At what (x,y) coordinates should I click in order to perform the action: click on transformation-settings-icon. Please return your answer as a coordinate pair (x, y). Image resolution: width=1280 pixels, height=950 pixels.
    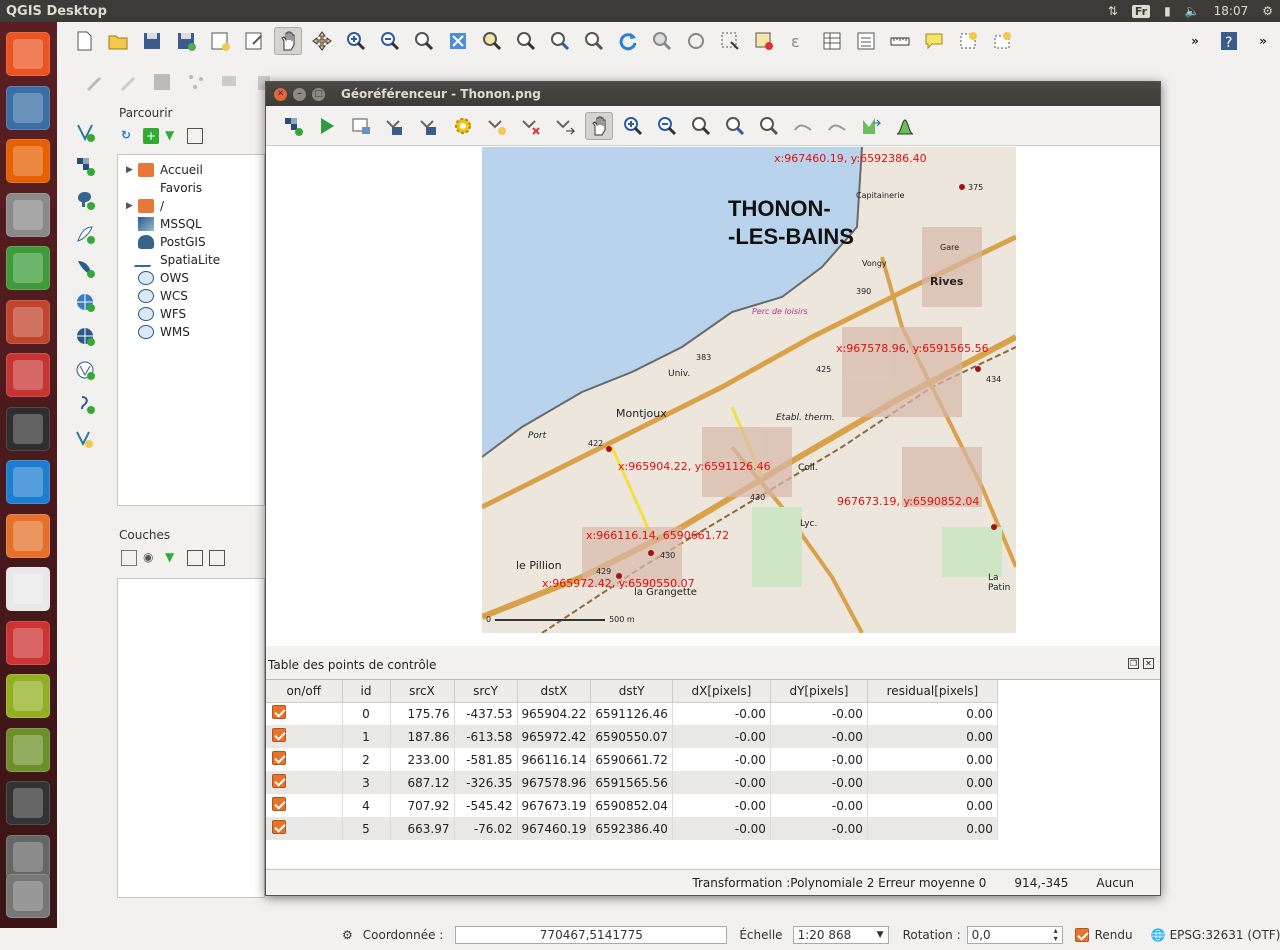
    Looking at the image, I should click on (463, 126).